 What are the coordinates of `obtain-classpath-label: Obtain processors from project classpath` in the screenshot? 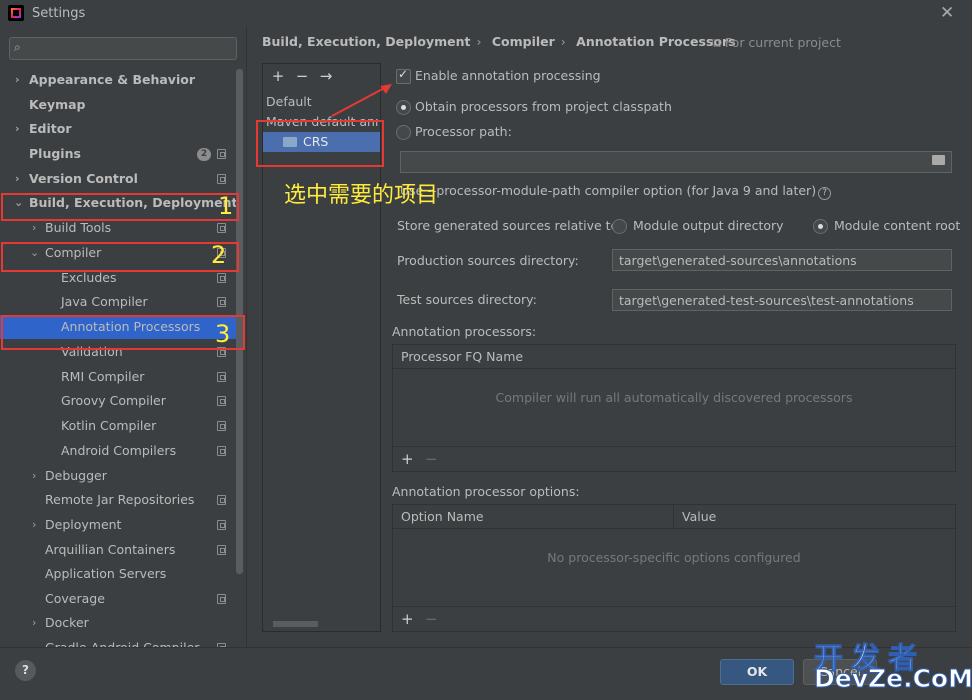 It's located at (543, 106).